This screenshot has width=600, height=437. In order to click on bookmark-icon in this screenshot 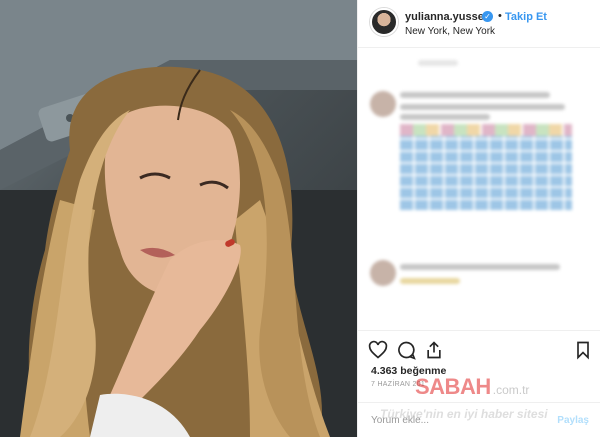, I will do `click(583, 350)`.